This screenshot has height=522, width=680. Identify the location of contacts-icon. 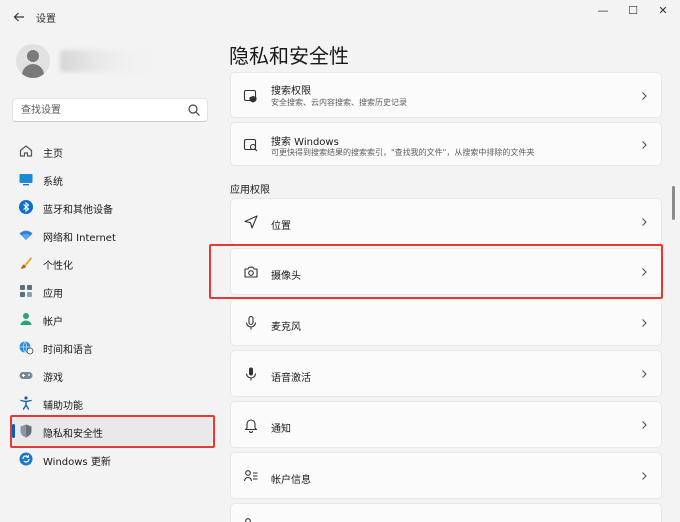
(248, 520).